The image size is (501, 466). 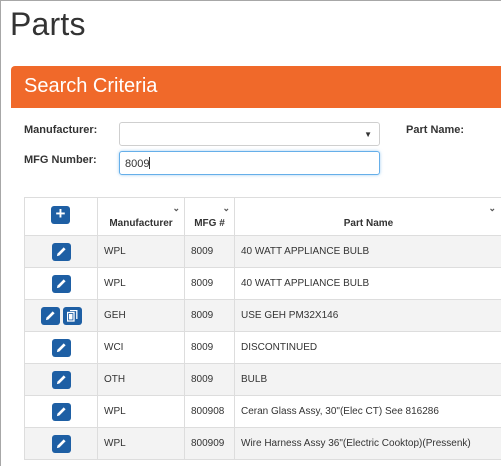 I want to click on table-row: WCI 8009 DISCONTINUED, so click(x=262, y=347).